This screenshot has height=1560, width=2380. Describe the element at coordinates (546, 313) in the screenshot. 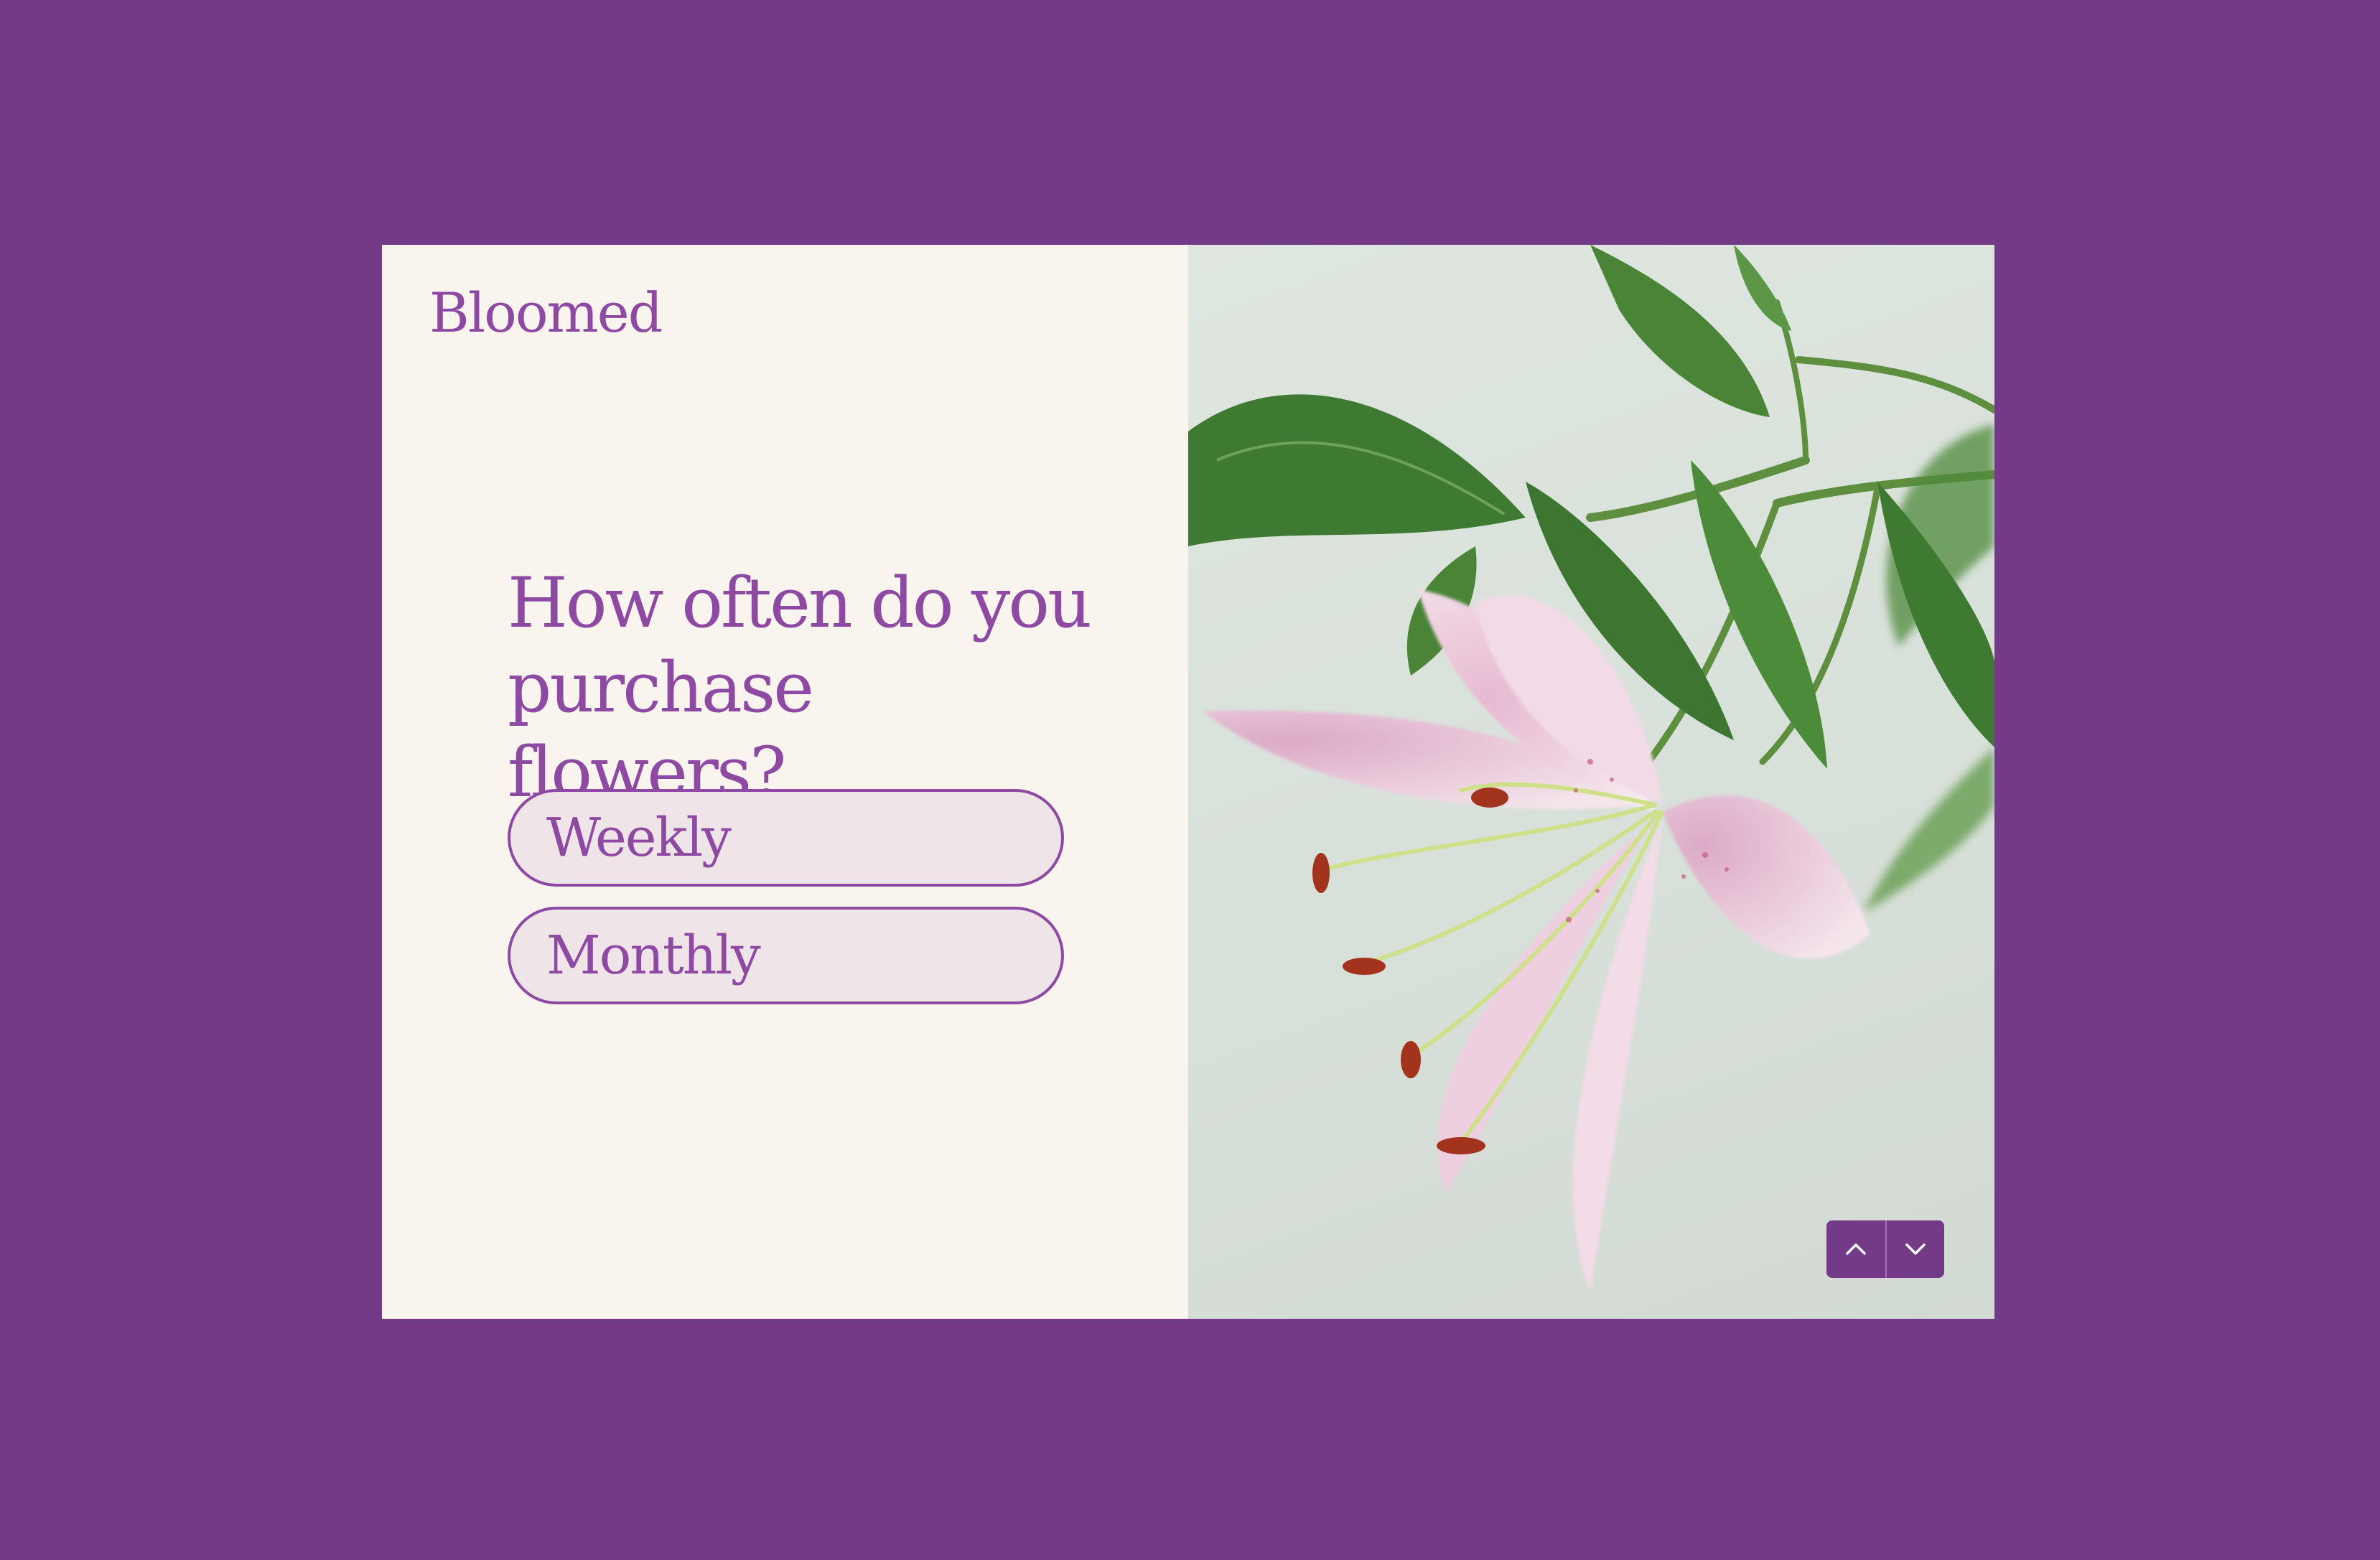

I see `brand-logo: Bloomed` at that location.